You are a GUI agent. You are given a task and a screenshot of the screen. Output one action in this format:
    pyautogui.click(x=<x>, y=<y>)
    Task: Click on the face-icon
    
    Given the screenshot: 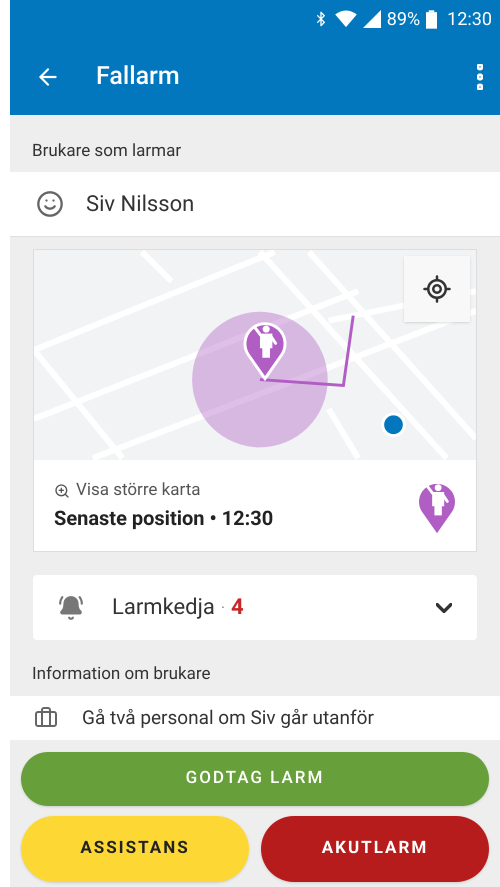 What is the action you would take?
    pyautogui.click(x=50, y=204)
    